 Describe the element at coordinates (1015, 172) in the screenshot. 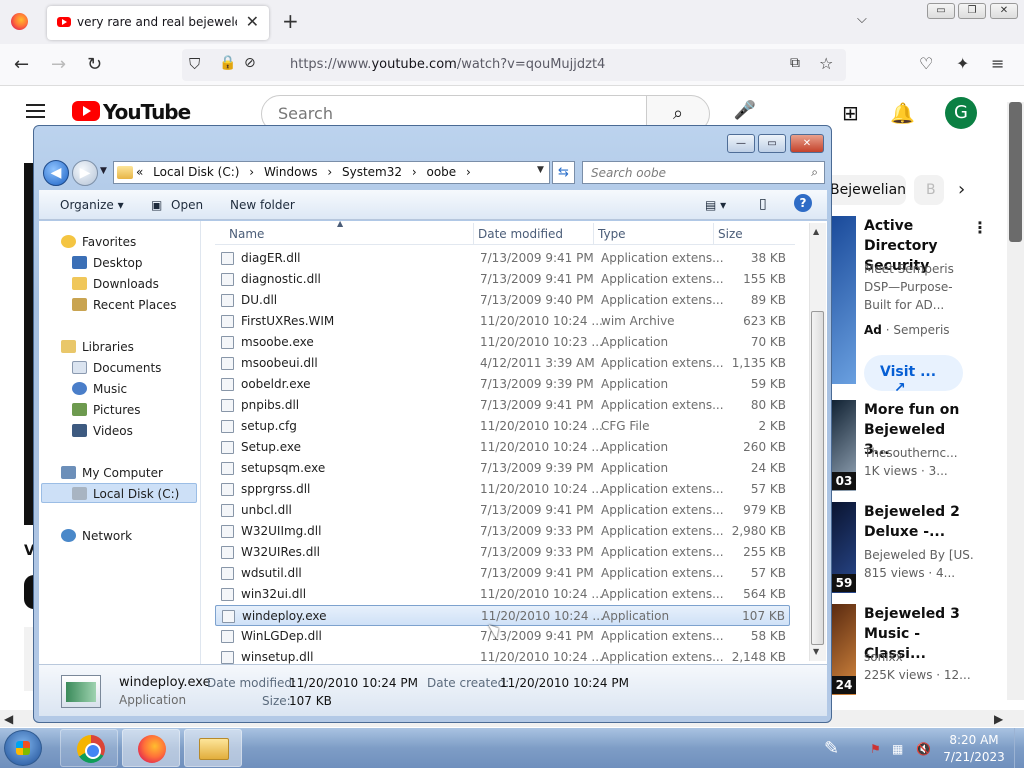

I see `page-scrollbar-thumb` at that location.